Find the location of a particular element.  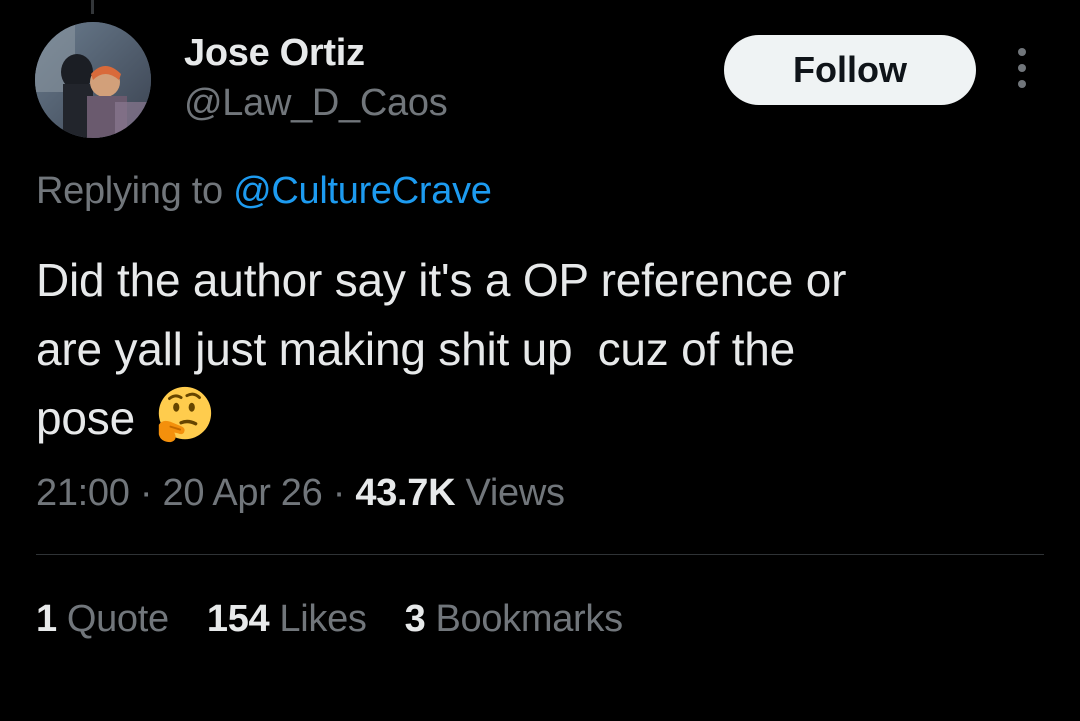

likes-stat: 154 Likes is located at coordinates (287, 619).